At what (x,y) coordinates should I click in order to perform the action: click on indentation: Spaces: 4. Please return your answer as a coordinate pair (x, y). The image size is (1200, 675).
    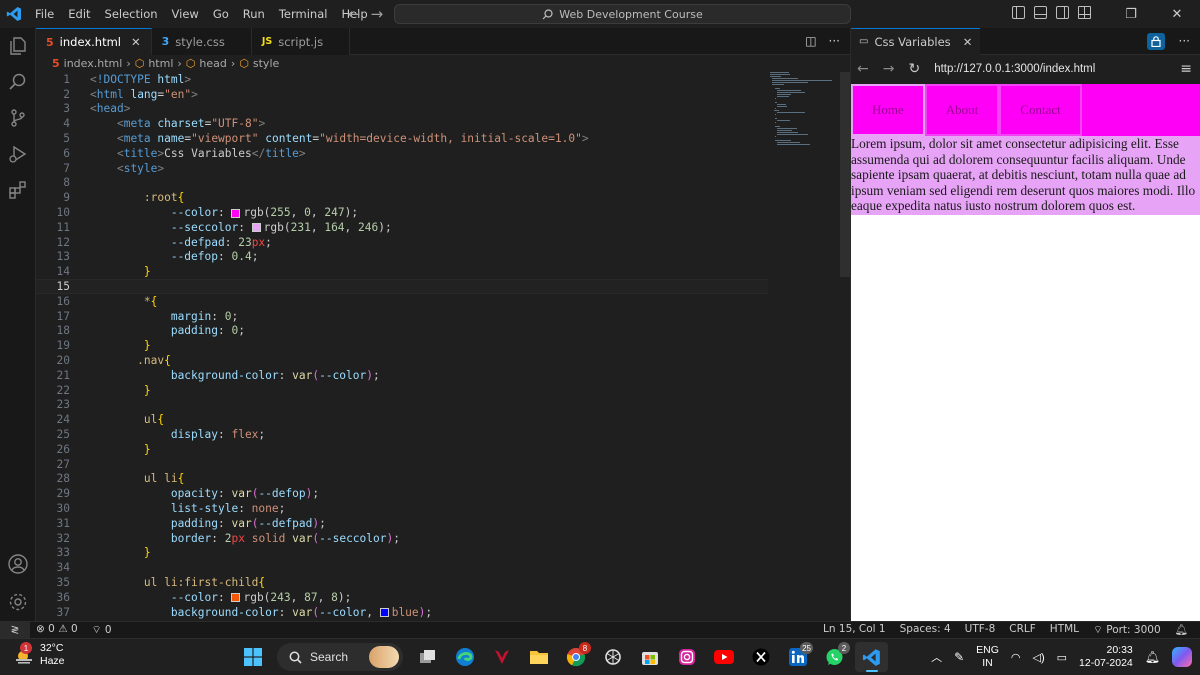
    Looking at the image, I should click on (925, 630).